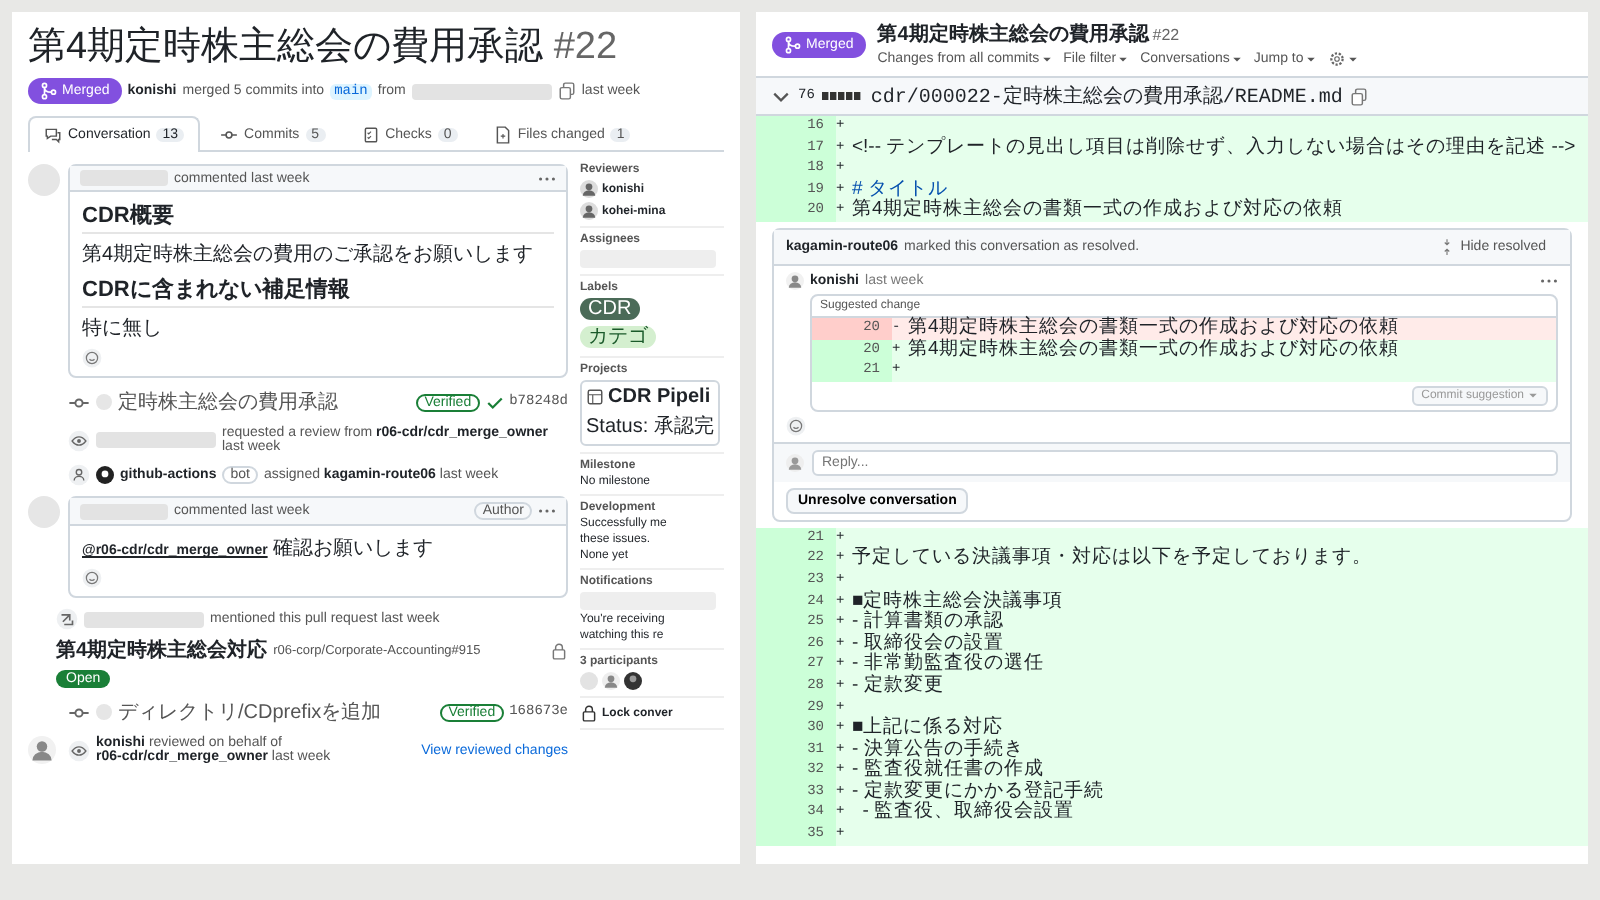  What do you see at coordinates (228, 402) in the screenshot?
I see `commit-message: 定時株主総会の費用承認` at bounding box center [228, 402].